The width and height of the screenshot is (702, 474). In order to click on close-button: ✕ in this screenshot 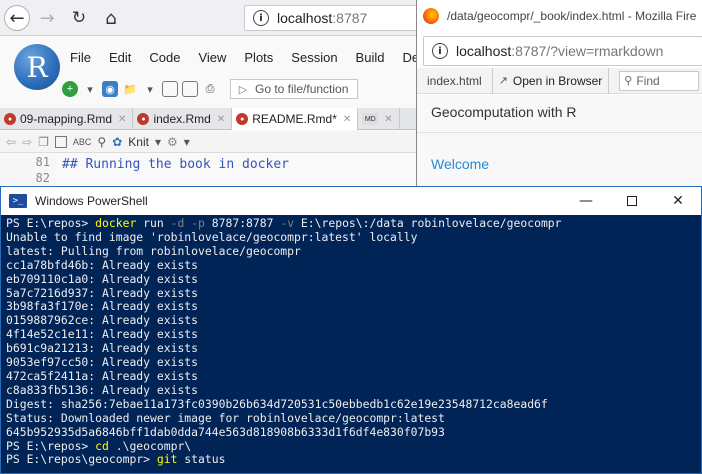, I will do `click(678, 201)`.